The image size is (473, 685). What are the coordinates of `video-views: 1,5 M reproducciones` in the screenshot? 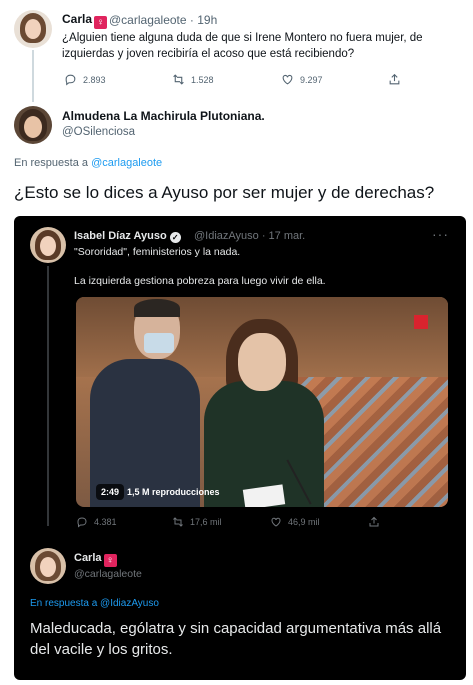 It's located at (173, 492).